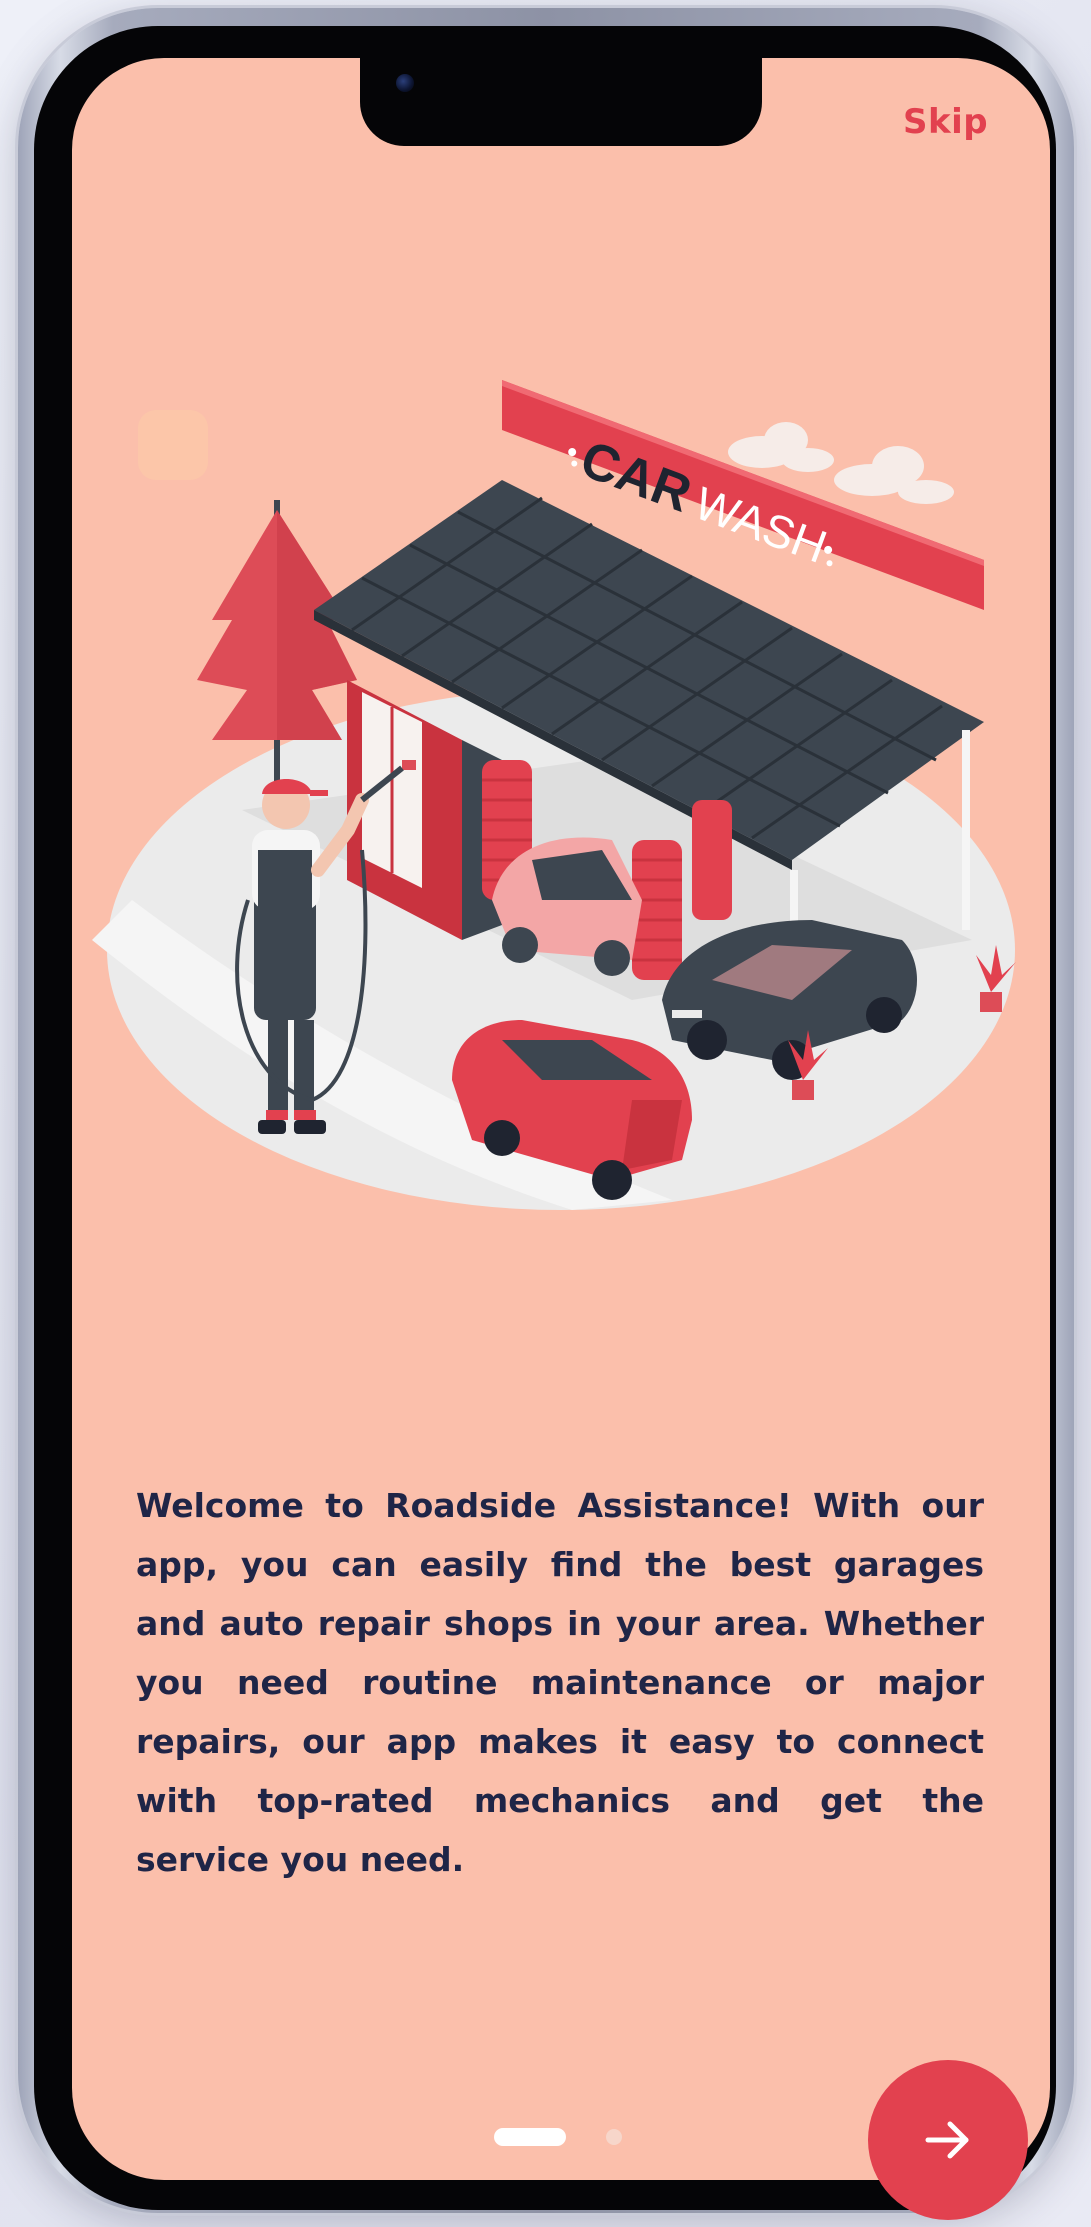  I want to click on page-dot-inactive, so click(614, 2137).